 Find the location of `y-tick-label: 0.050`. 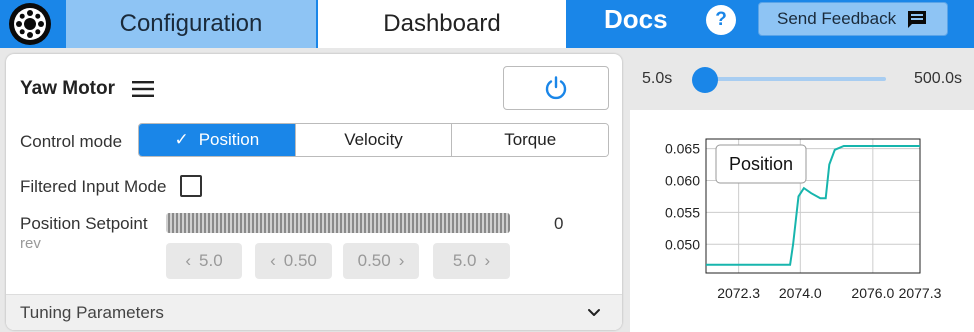

y-tick-label: 0.050 is located at coordinates (682, 244).